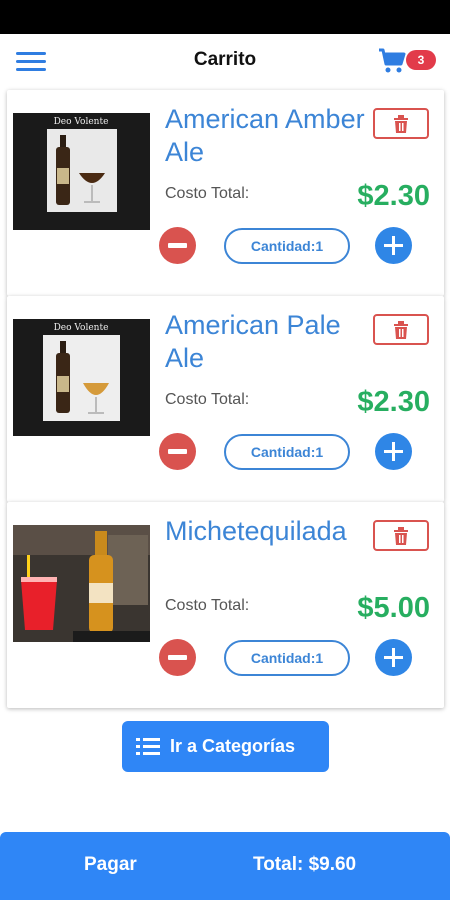 Image resolution: width=450 pixels, height=900 pixels. What do you see at coordinates (225, 61) in the screenshot?
I see `top-bar: Carrito 3` at bounding box center [225, 61].